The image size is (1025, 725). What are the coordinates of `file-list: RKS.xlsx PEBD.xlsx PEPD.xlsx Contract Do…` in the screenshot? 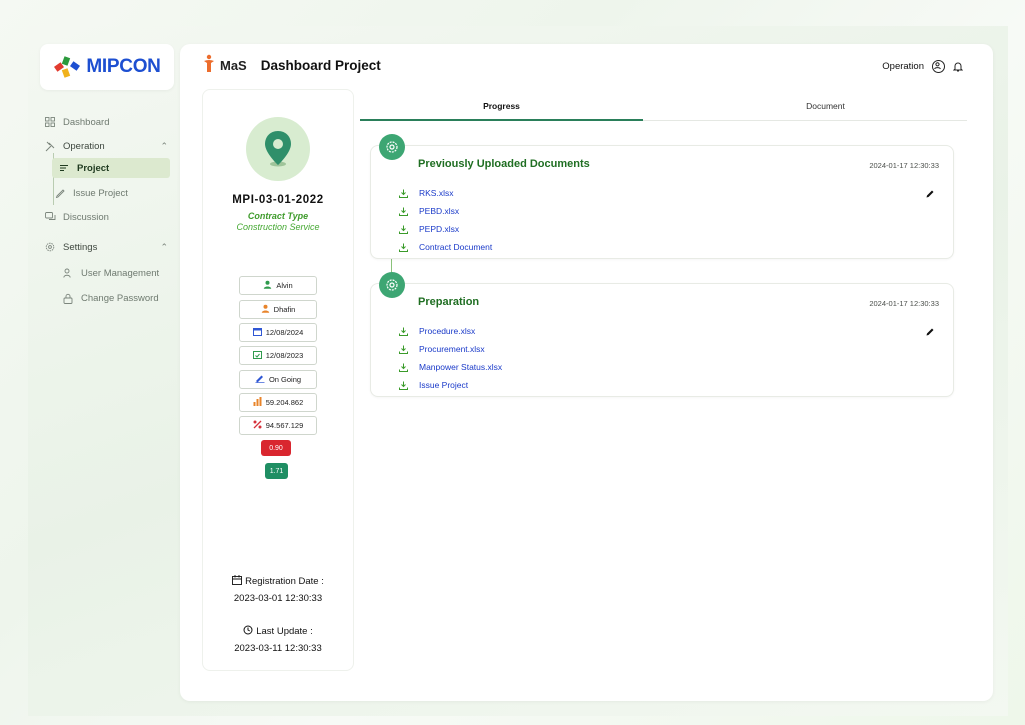 It's located at (445, 220).